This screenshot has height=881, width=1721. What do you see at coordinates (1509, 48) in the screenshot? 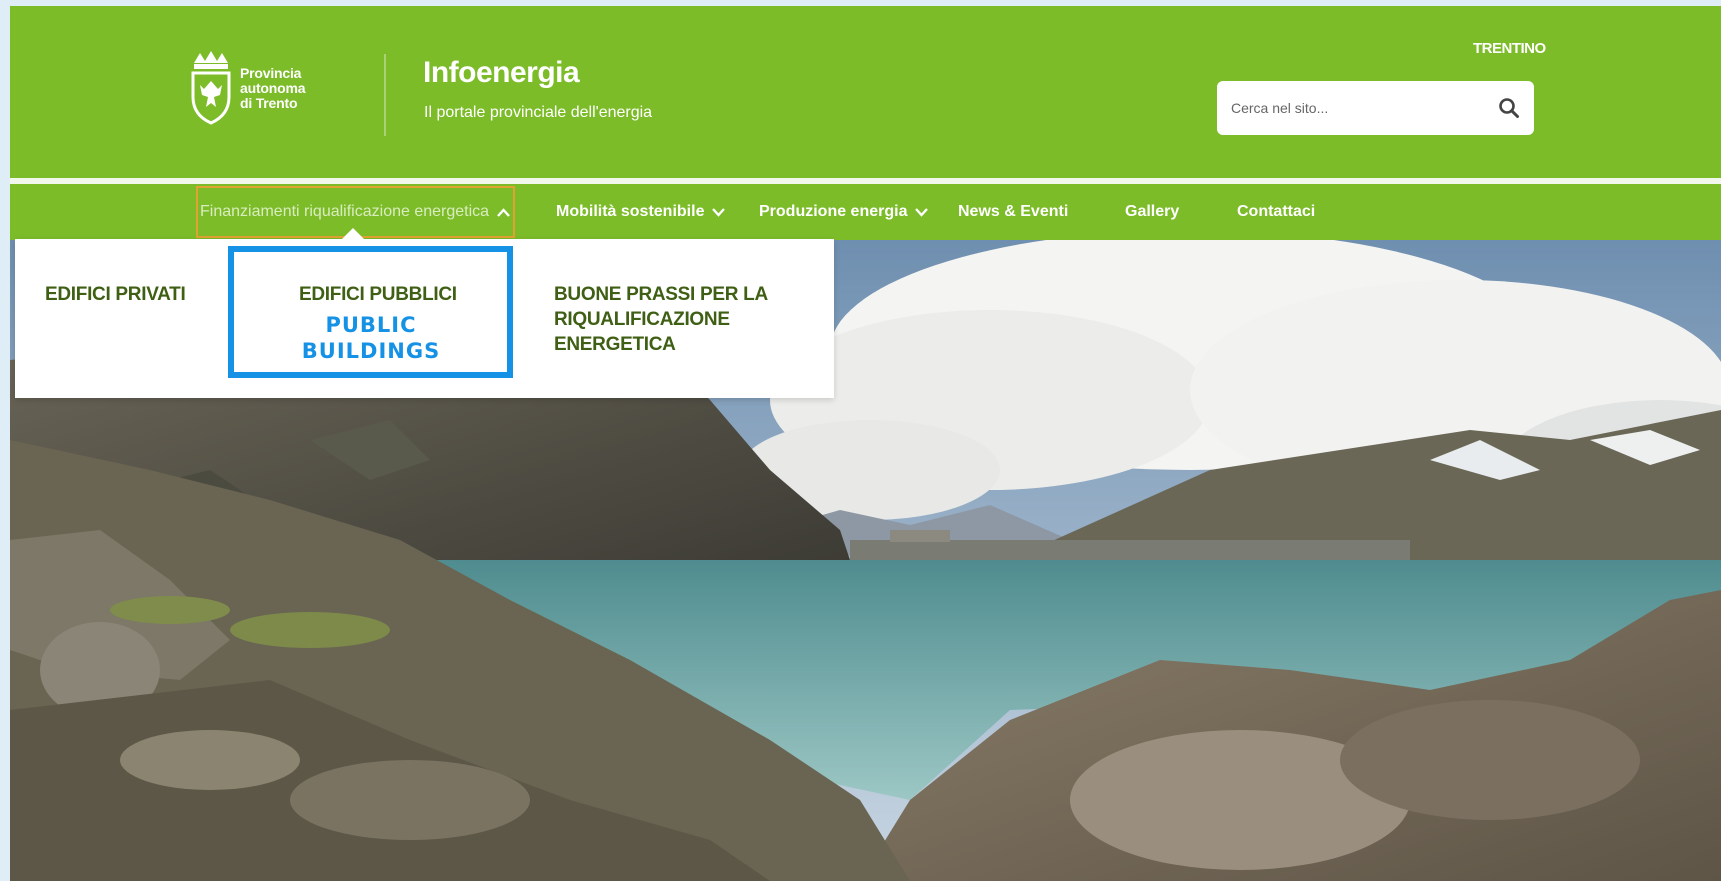
I see `trentino-logo: TRENTINO` at bounding box center [1509, 48].